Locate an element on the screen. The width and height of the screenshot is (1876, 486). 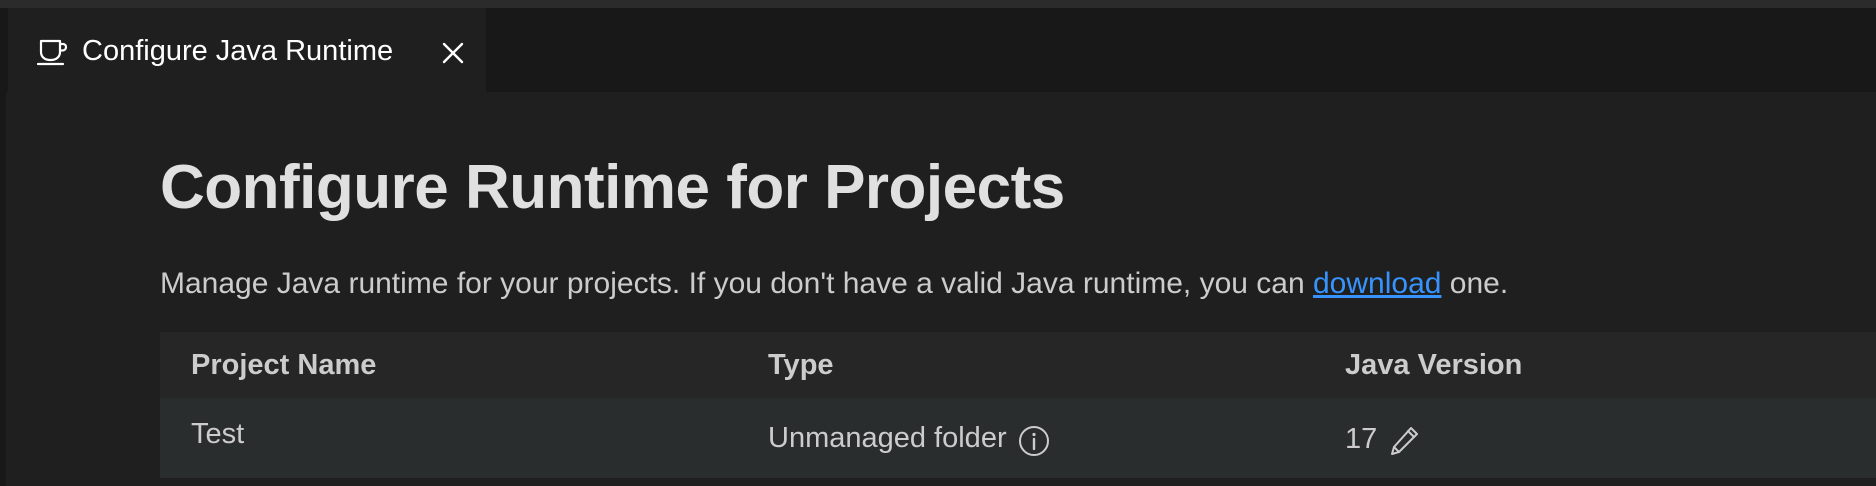
close-icon is located at coordinates (453, 53).